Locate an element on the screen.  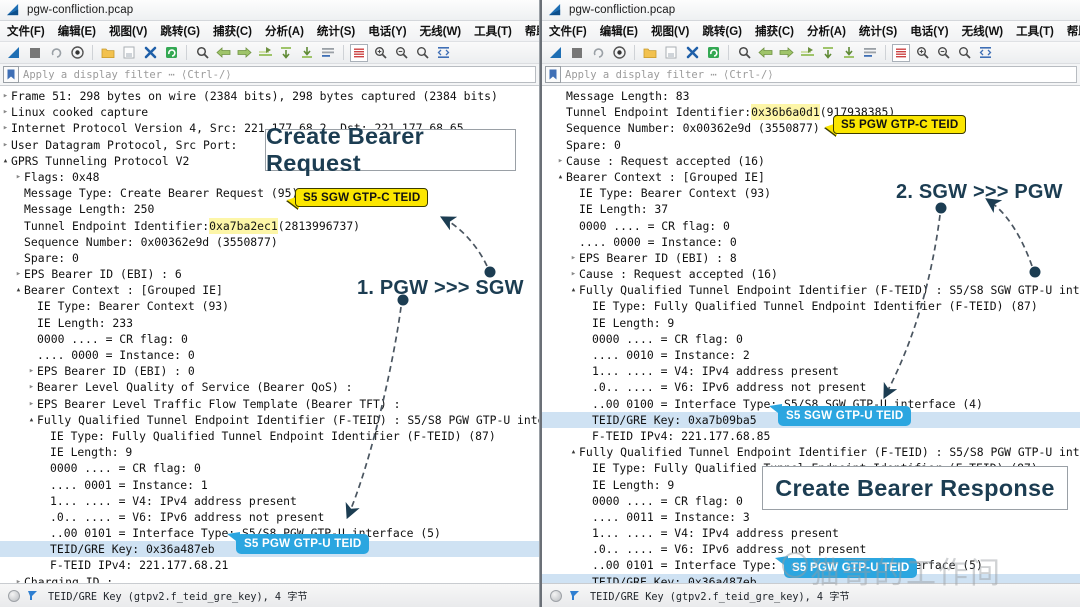
tag-s5-pgw-gtpc-teid: S5 PGW GTP-C TEID is located at coordinates (900, 124).